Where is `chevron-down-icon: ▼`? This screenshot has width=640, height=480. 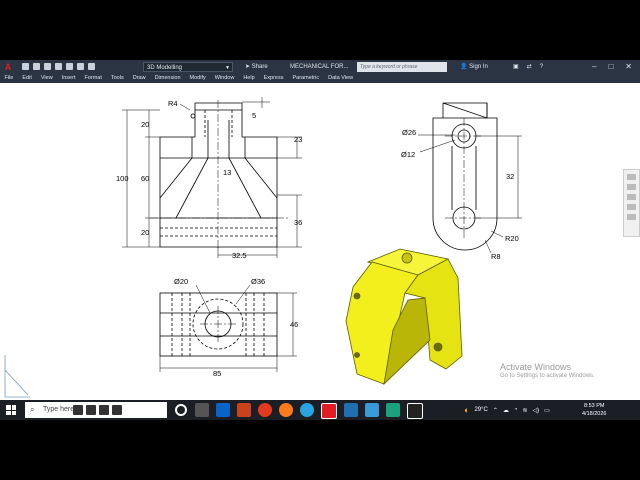 chevron-down-icon: ▼ is located at coordinates (227, 68).